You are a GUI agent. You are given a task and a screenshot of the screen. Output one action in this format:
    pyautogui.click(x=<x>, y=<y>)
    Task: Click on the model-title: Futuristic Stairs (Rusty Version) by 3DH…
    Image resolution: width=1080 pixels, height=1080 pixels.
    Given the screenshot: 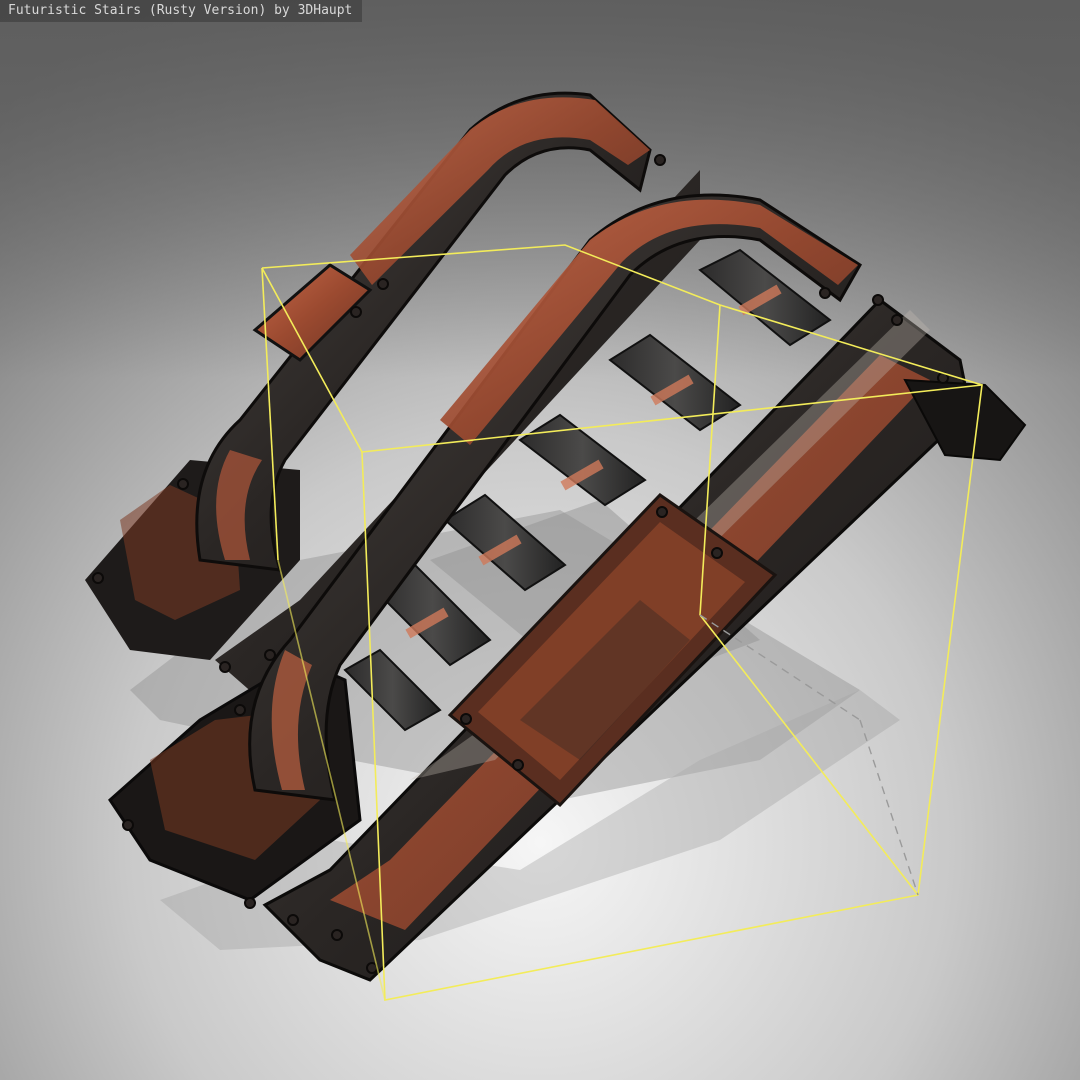 What is the action you would take?
    pyautogui.click(x=181, y=11)
    